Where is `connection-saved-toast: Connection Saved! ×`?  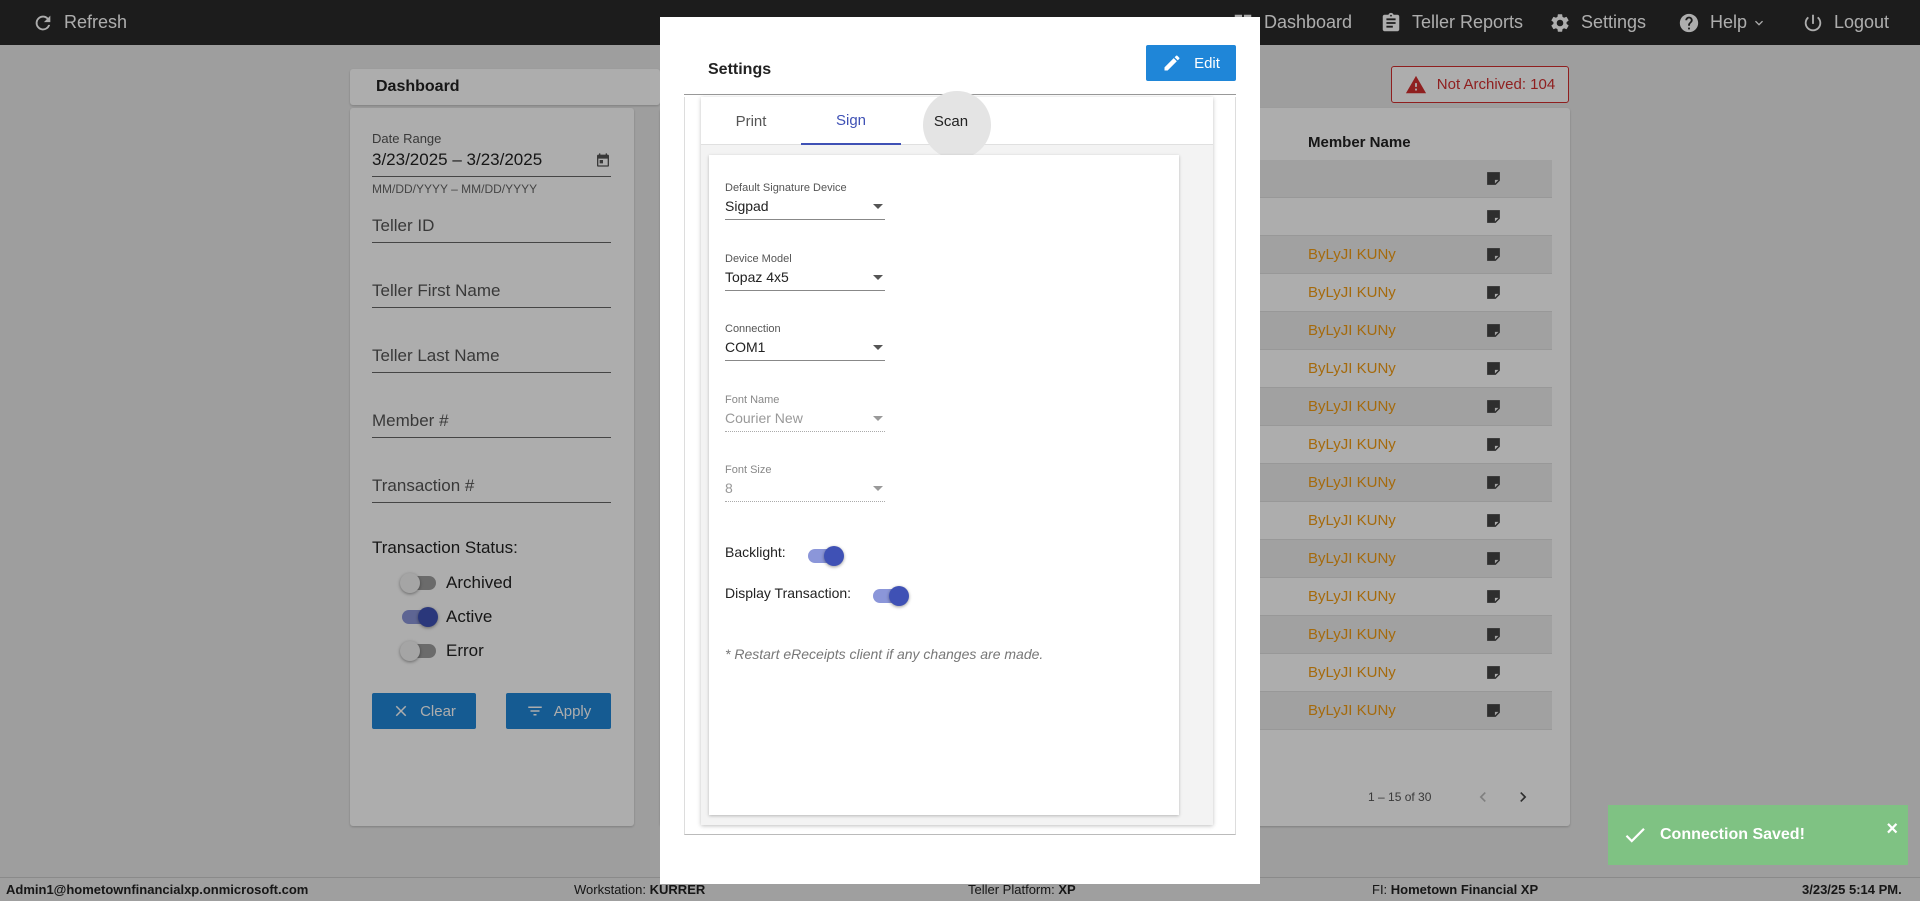
connection-saved-toast: Connection Saved! × is located at coordinates (1758, 835).